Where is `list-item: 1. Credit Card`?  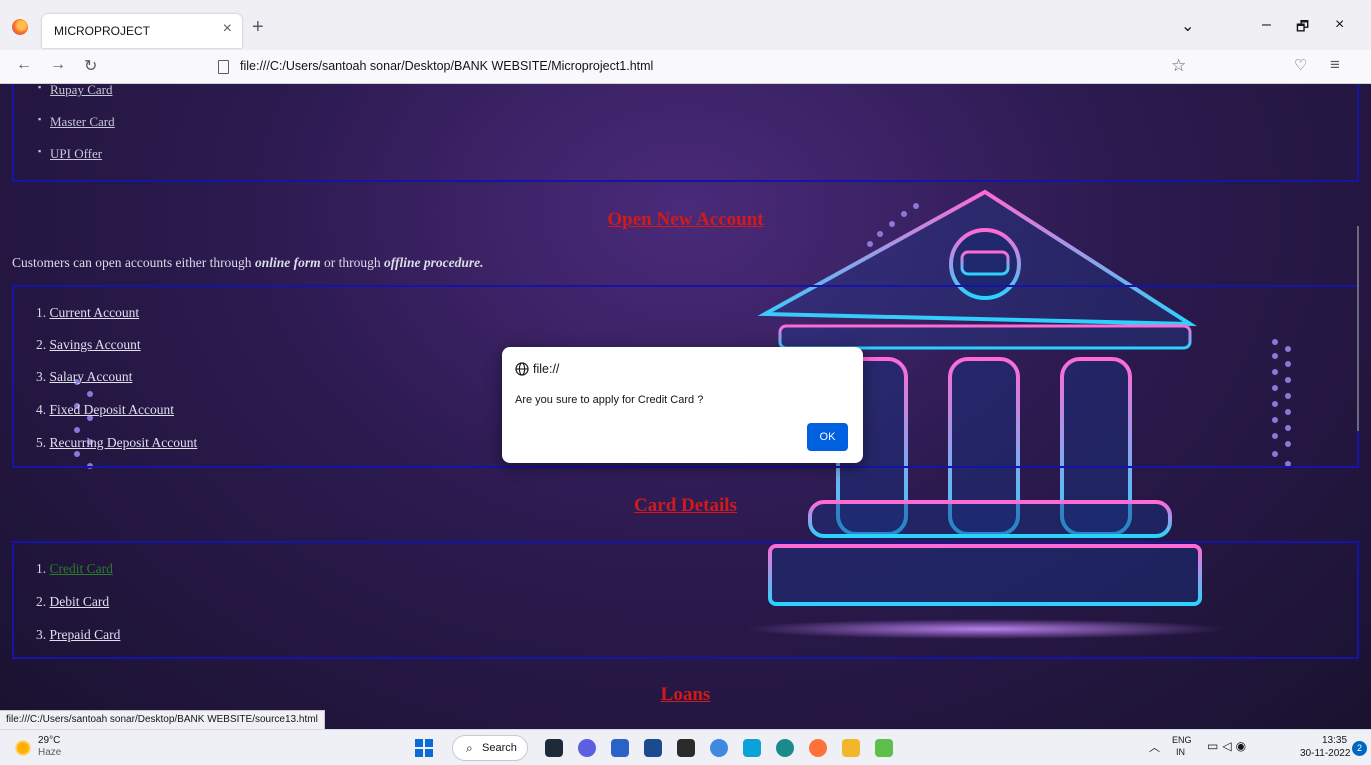 list-item: 1. Credit Card is located at coordinates (74, 568).